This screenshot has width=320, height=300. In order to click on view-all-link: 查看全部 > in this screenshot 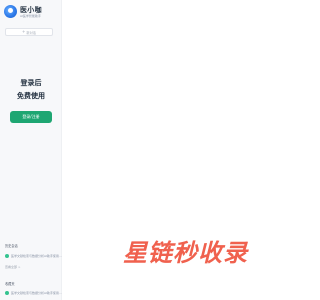, I will do `click(12, 267)`.